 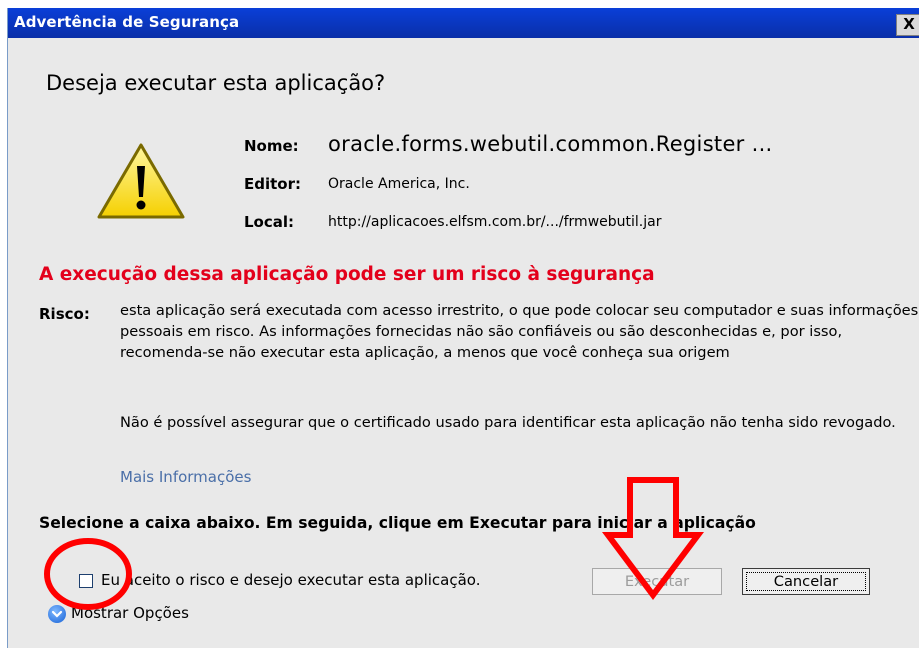 I want to click on checkbox-highlight-circle, so click(x=88, y=574).